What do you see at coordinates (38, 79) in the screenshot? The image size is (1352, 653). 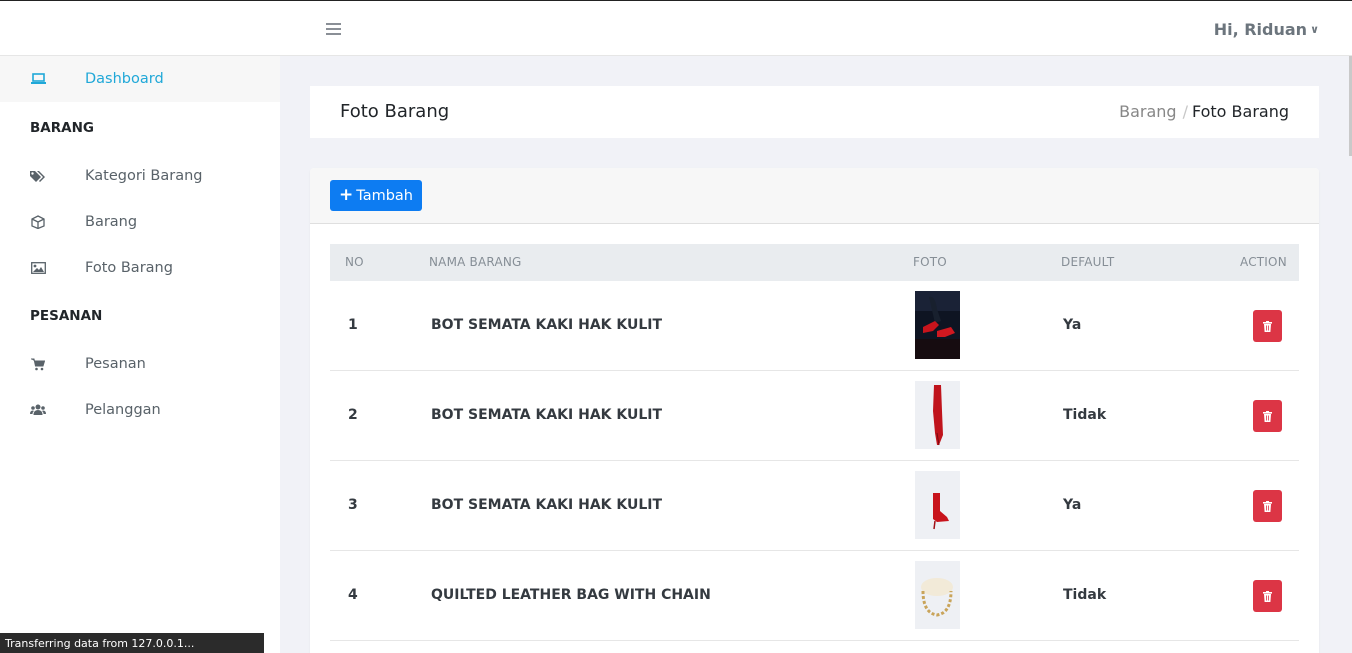 I see `laptop-icon` at bounding box center [38, 79].